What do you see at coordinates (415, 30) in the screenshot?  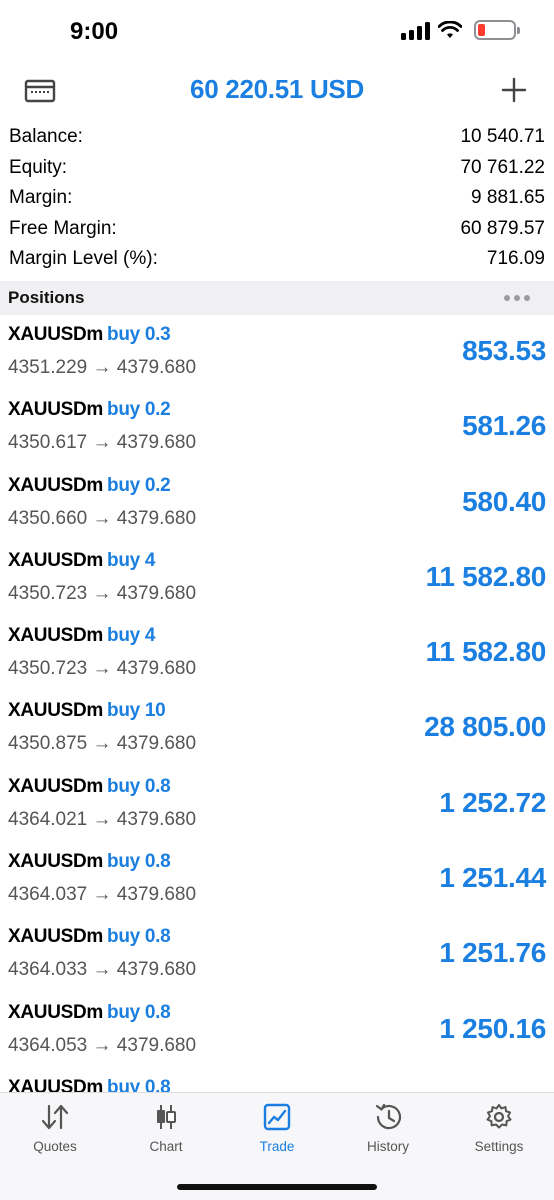 I see `cellular-signal-icon` at bounding box center [415, 30].